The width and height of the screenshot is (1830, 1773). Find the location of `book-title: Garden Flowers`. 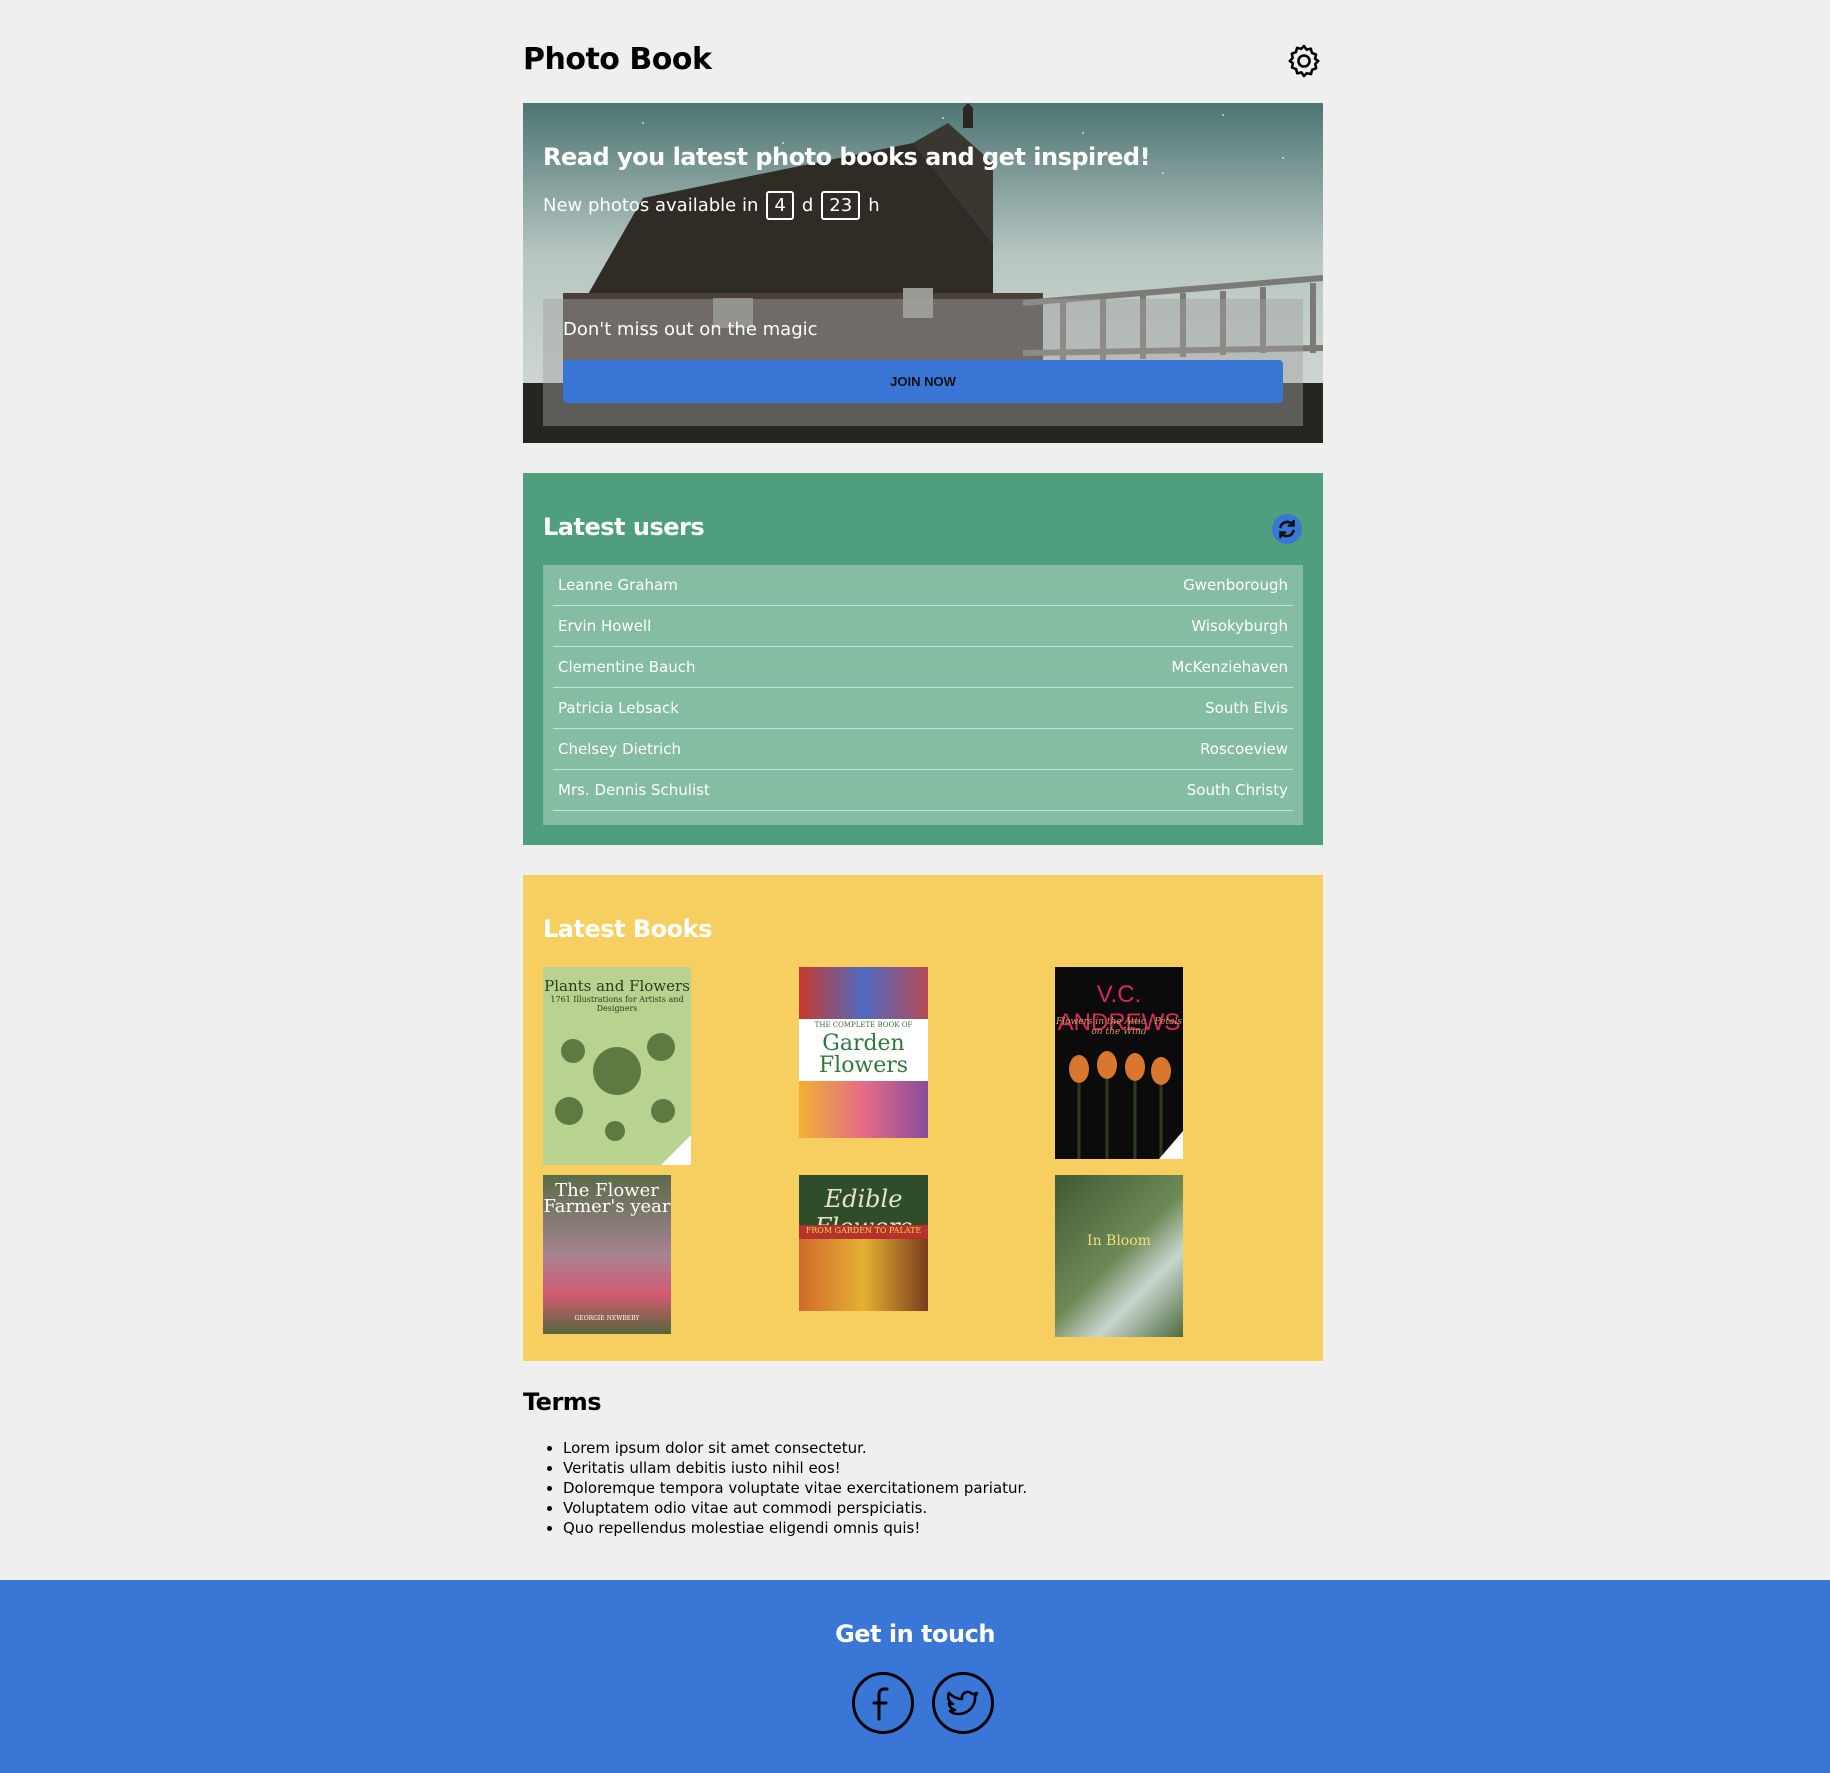

book-title: Garden Flowers is located at coordinates (863, 1054).